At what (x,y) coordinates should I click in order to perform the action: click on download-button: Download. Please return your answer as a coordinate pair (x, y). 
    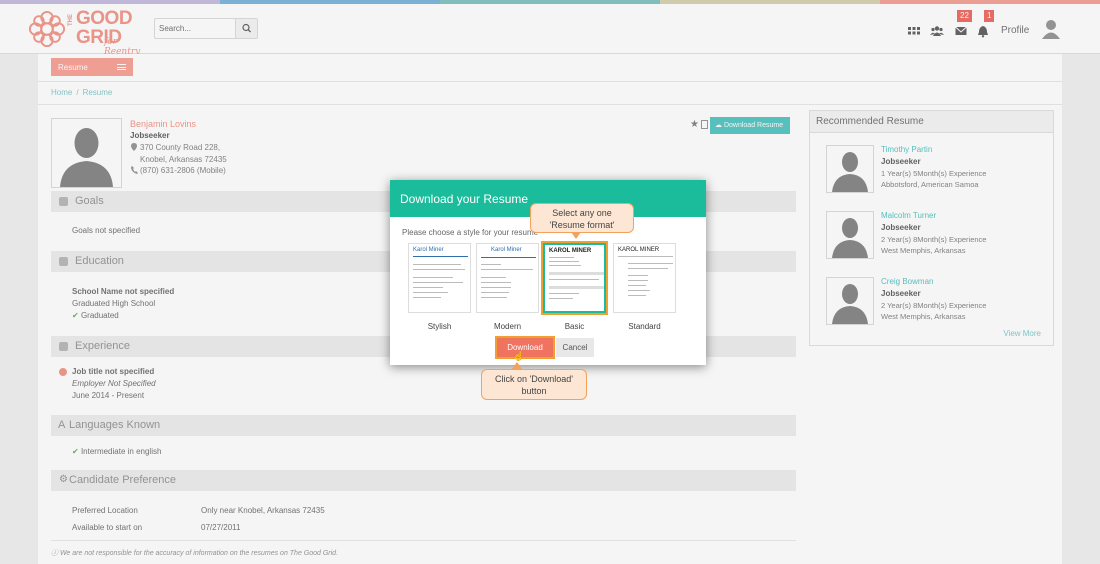
    Looking at the image, I should click on (525, 347).